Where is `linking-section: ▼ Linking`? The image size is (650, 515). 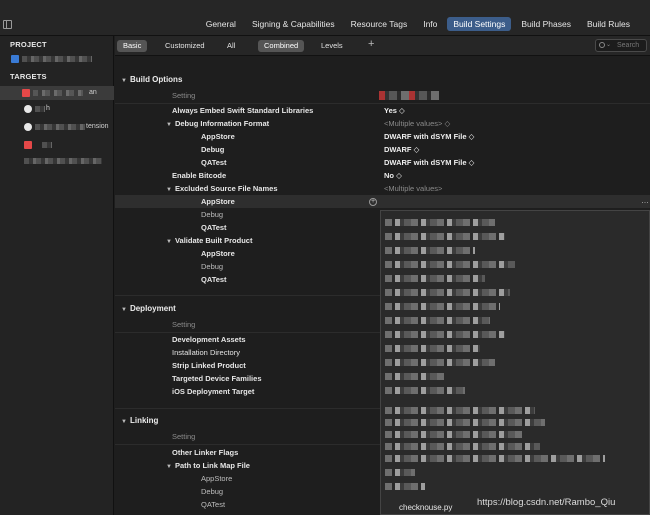
linking-section: ▼ Linking is located at coordinates (139, 420).